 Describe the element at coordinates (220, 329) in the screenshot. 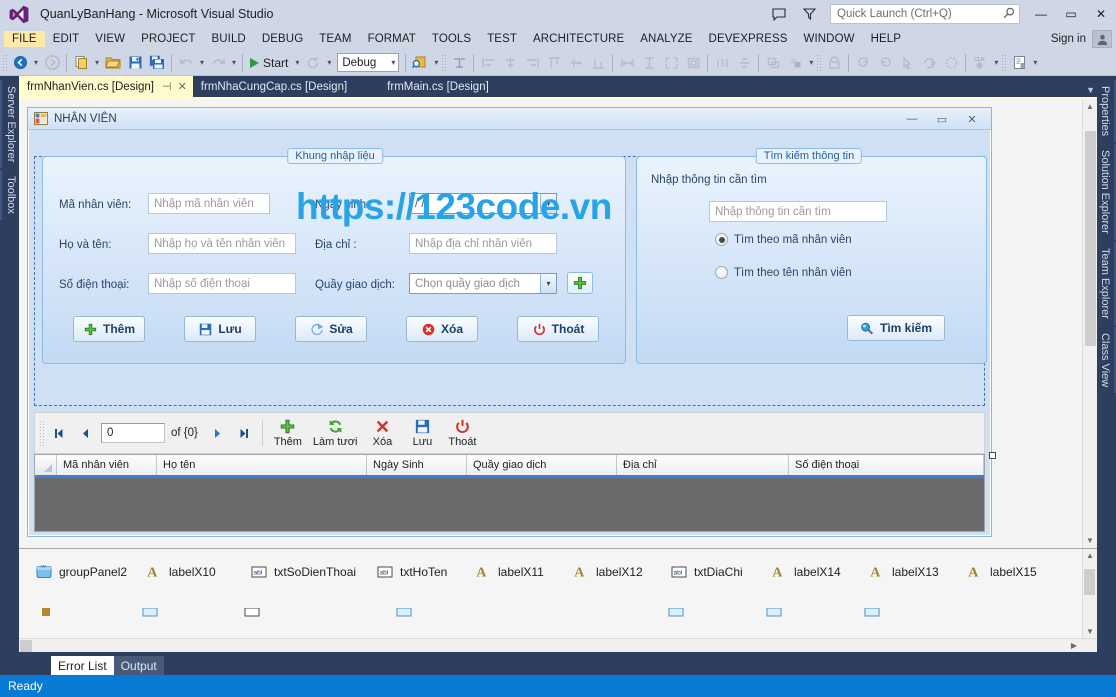

I see `luu-button: Lưu` at that location.